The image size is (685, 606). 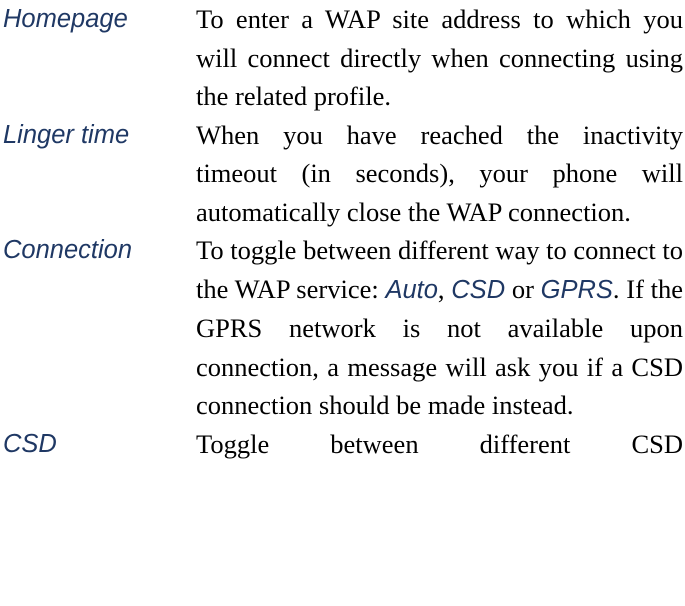 I want to click on definition-row: CSD Toggle between different CSD, so click(x=342, y=444).